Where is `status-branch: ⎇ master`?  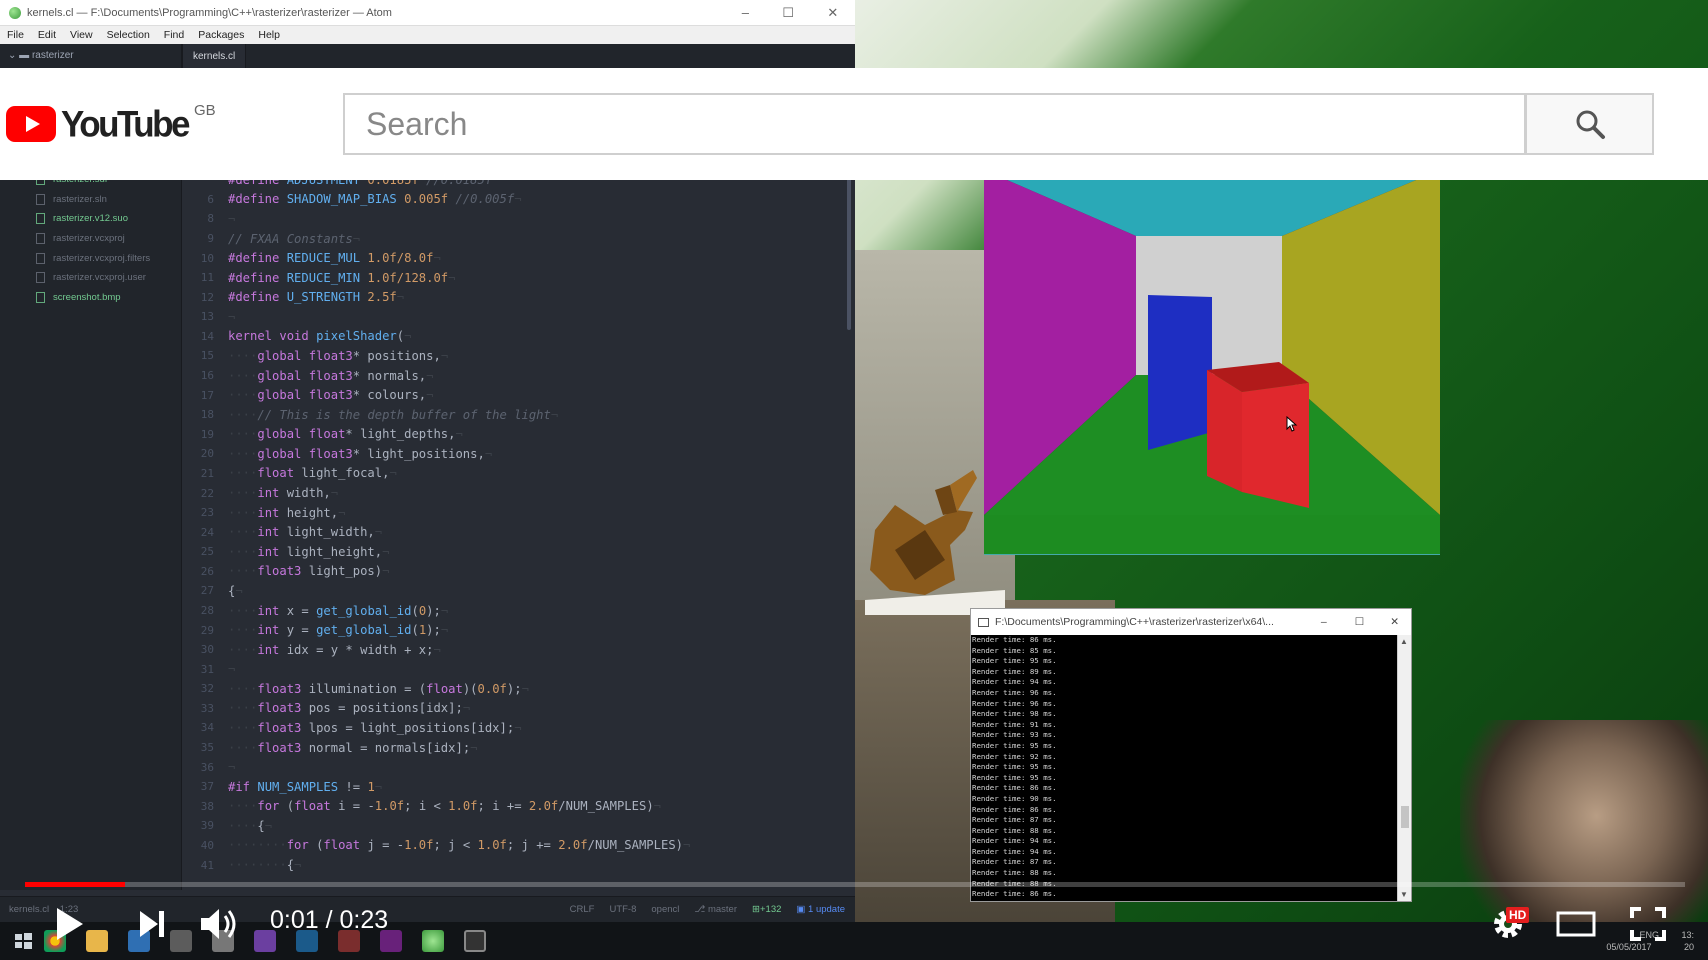 status-branch: ⎇ master is located at coordinates (715, 909).